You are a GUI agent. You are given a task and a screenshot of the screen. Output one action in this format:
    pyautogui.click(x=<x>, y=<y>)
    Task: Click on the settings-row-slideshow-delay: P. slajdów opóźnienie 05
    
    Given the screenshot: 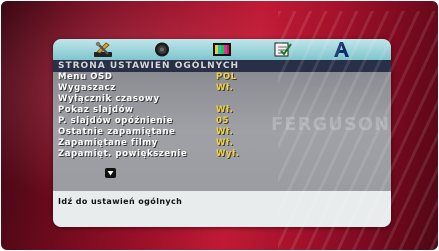 What is the action you would take?
    pyautogui.click(x=222, y=121)
    